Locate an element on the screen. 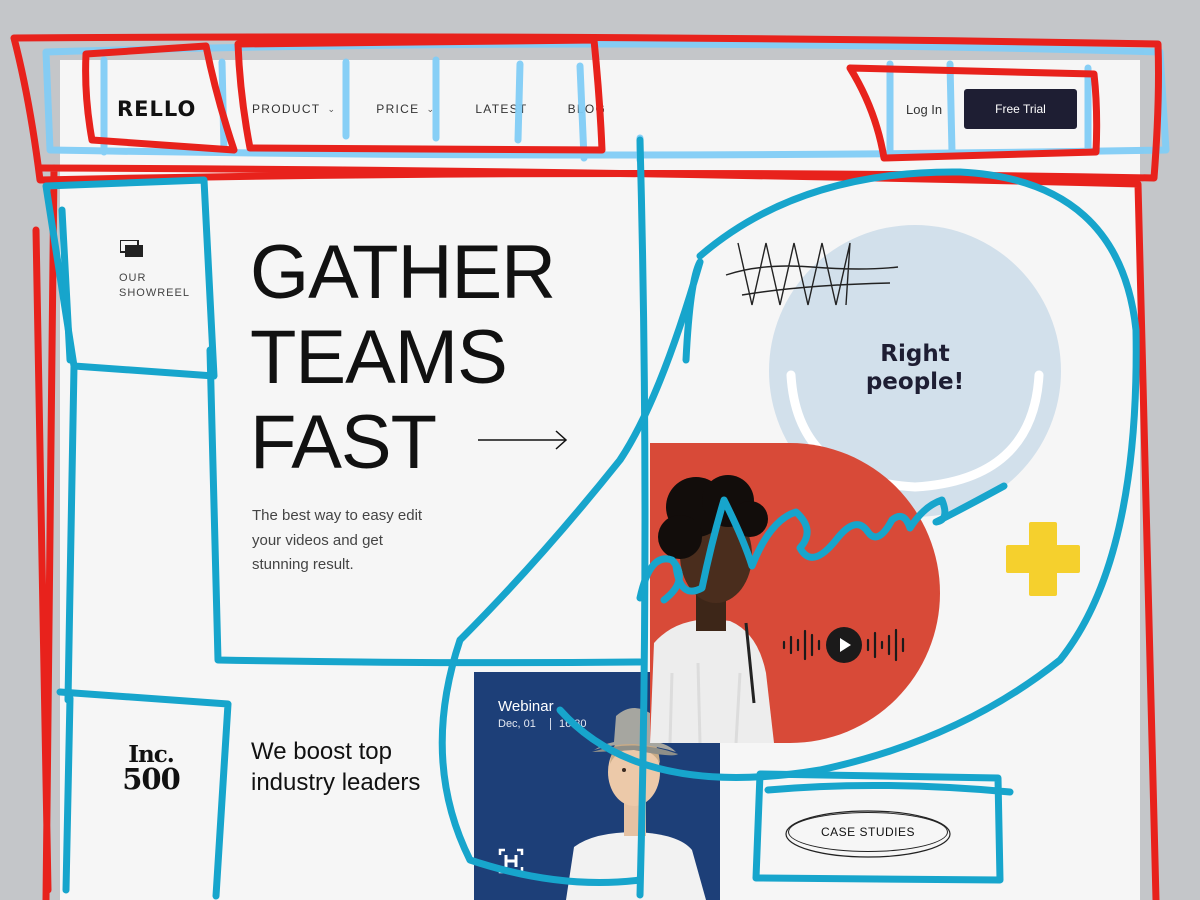 This screenshot has width=1200, height=900. nav-item-price: PRICE ⌄ is located at coordinates (405, 109).